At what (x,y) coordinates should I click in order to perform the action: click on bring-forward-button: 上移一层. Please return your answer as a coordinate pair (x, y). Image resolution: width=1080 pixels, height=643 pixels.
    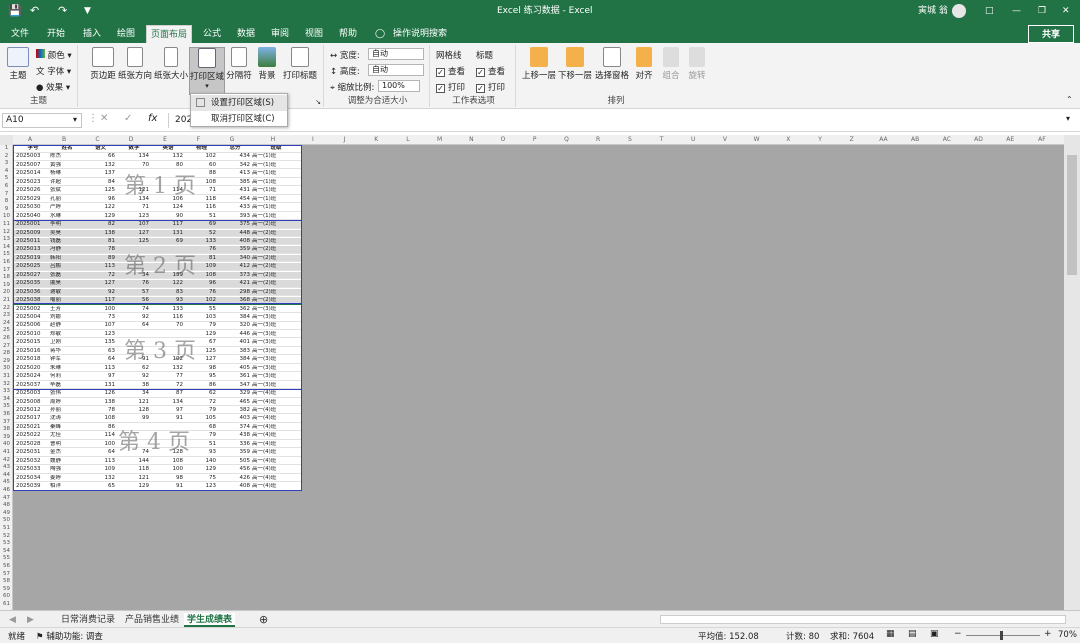
    Looking at the image, I should click on (539, 64).